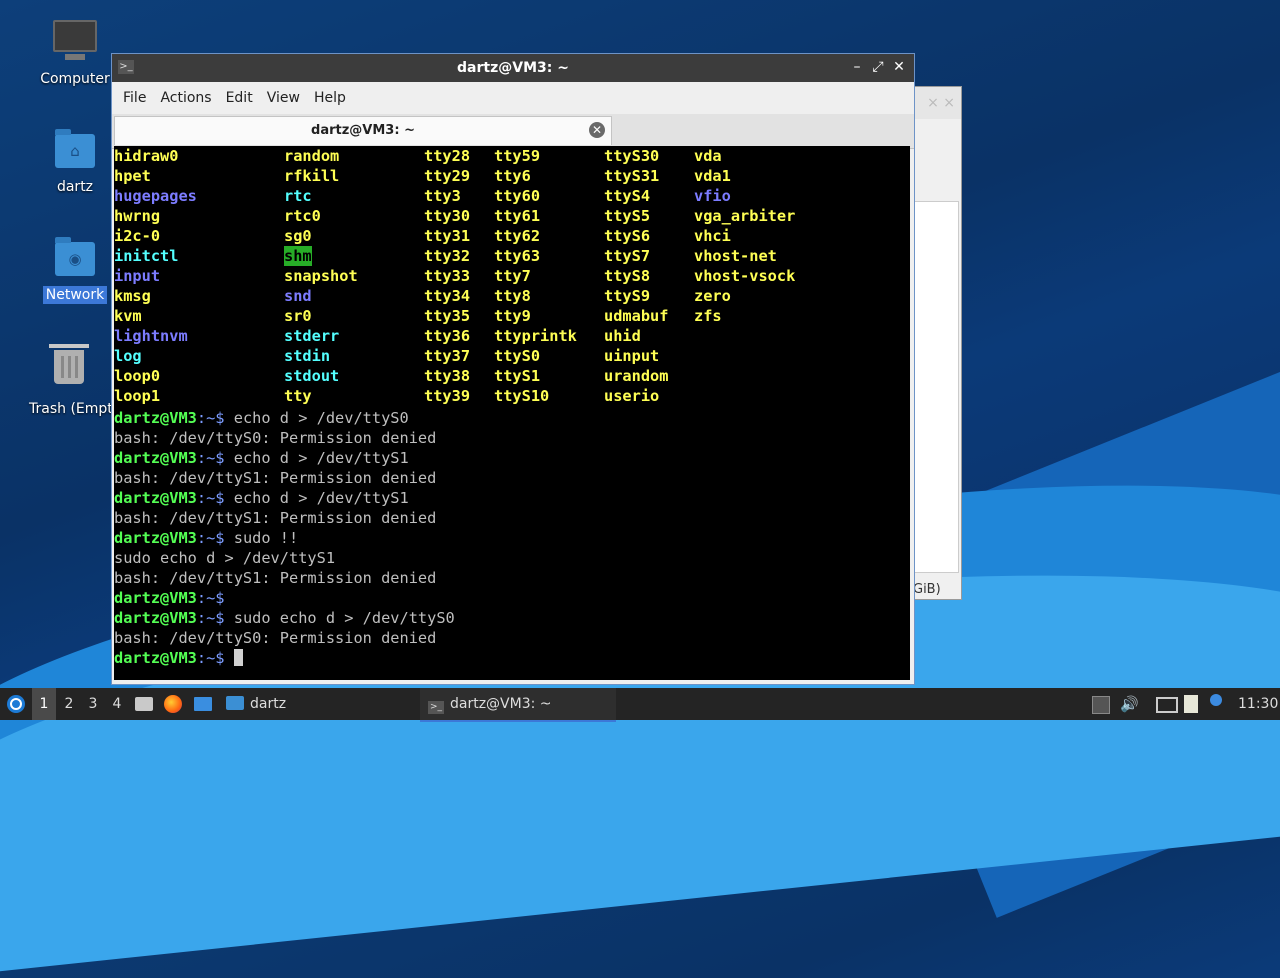 The width and height of the screenshot is (1280, 978). Describe the element at coordinates (128, 316) in the screenshot. I see `device-entry: kvm` at that location.